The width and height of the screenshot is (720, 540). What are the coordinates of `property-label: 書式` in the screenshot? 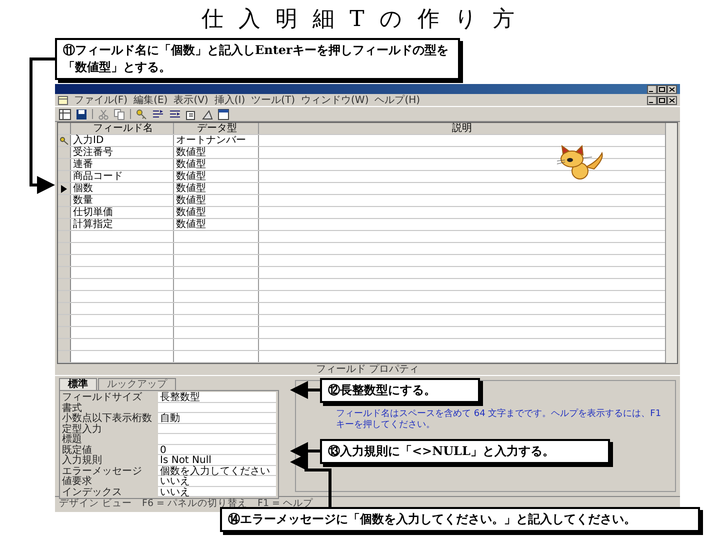 It's located at (72, 407).